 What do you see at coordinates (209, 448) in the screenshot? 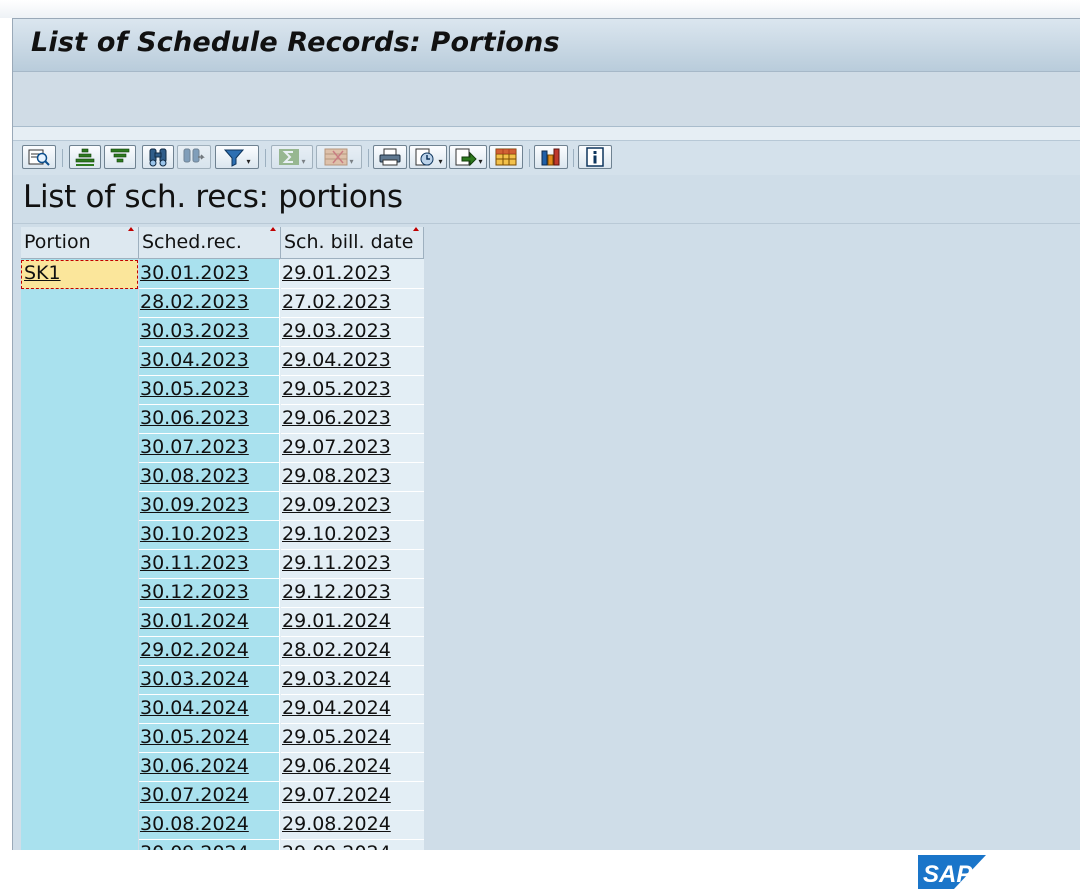
I see `sched-rec-cell: 30.07.2023` at bounding box center [209, 448].